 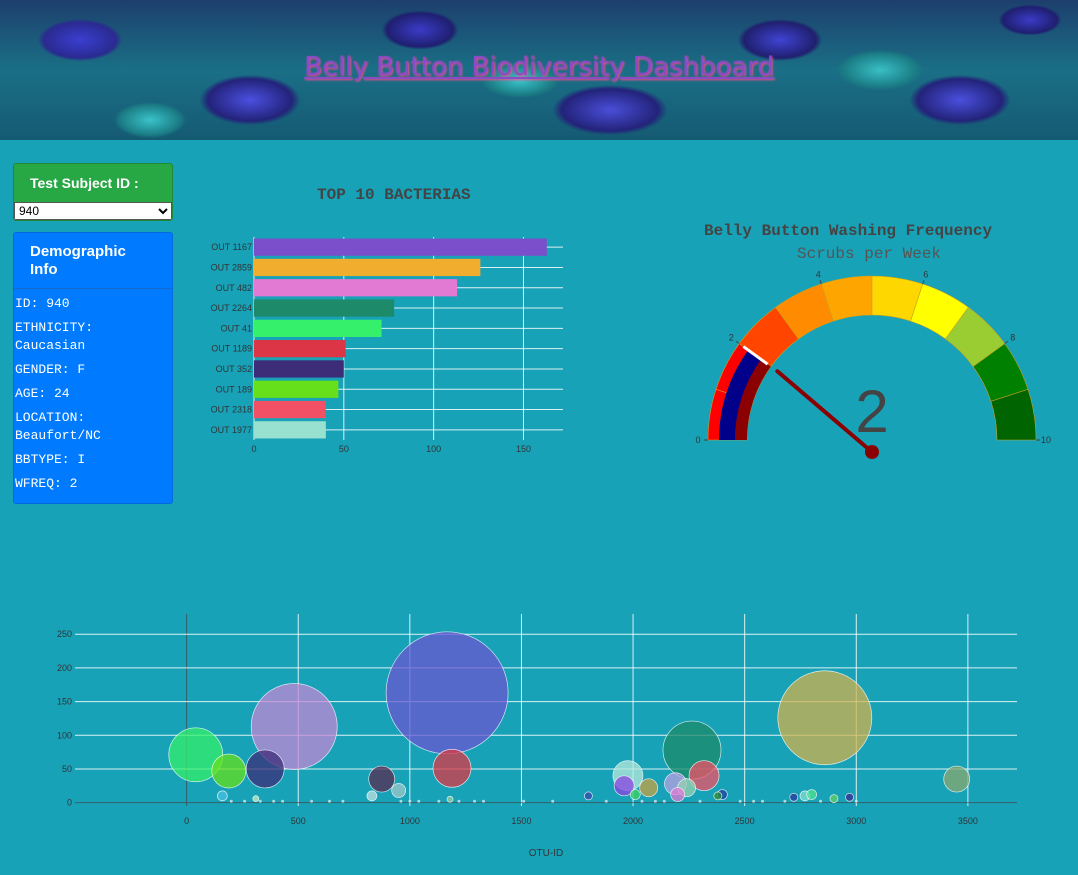 I want to click on bubble-x-tick-label: 3000, so click(x=856, y=821).